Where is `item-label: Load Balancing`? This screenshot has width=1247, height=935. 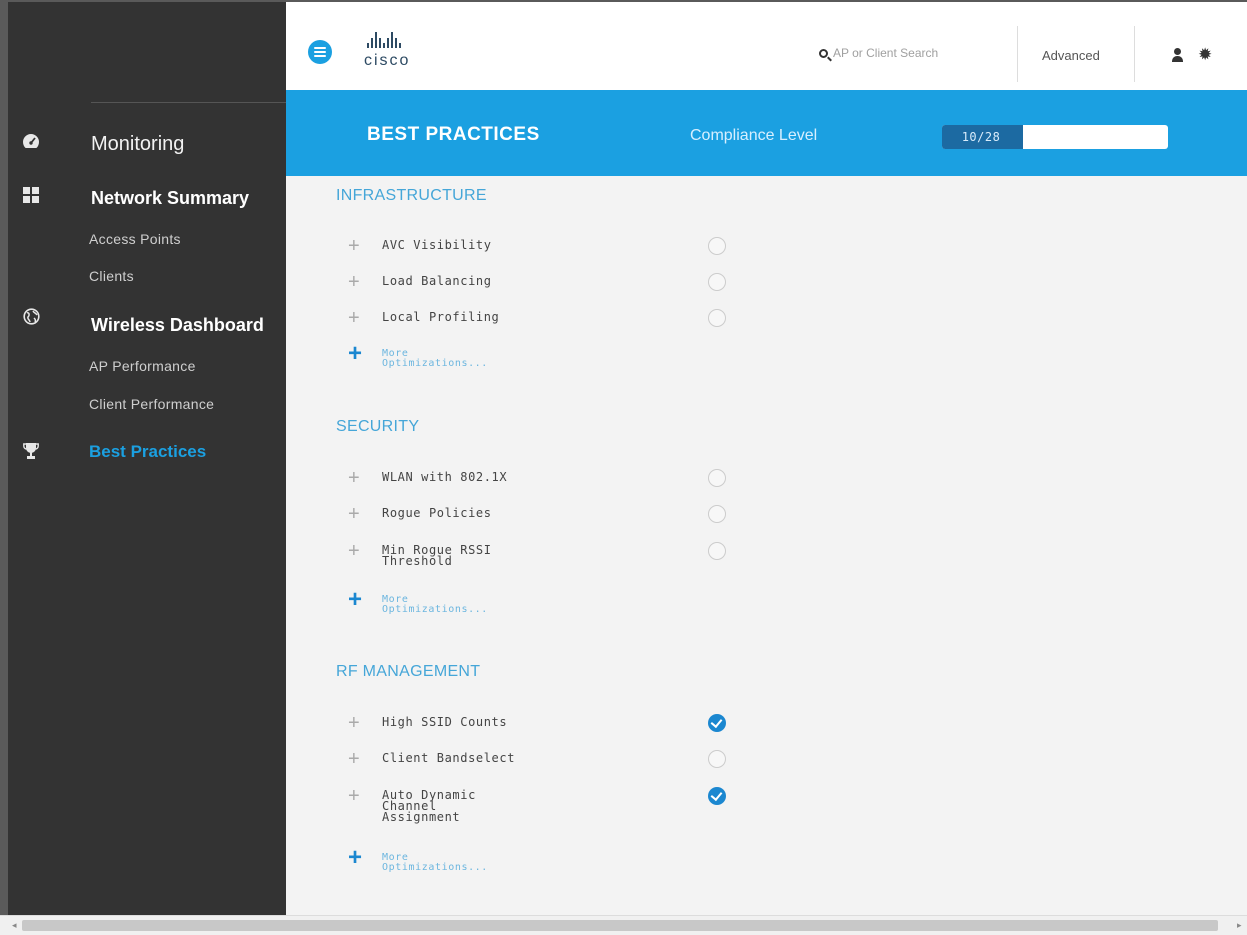
item-label: Load Balancing is located at coordinates (437, 281).